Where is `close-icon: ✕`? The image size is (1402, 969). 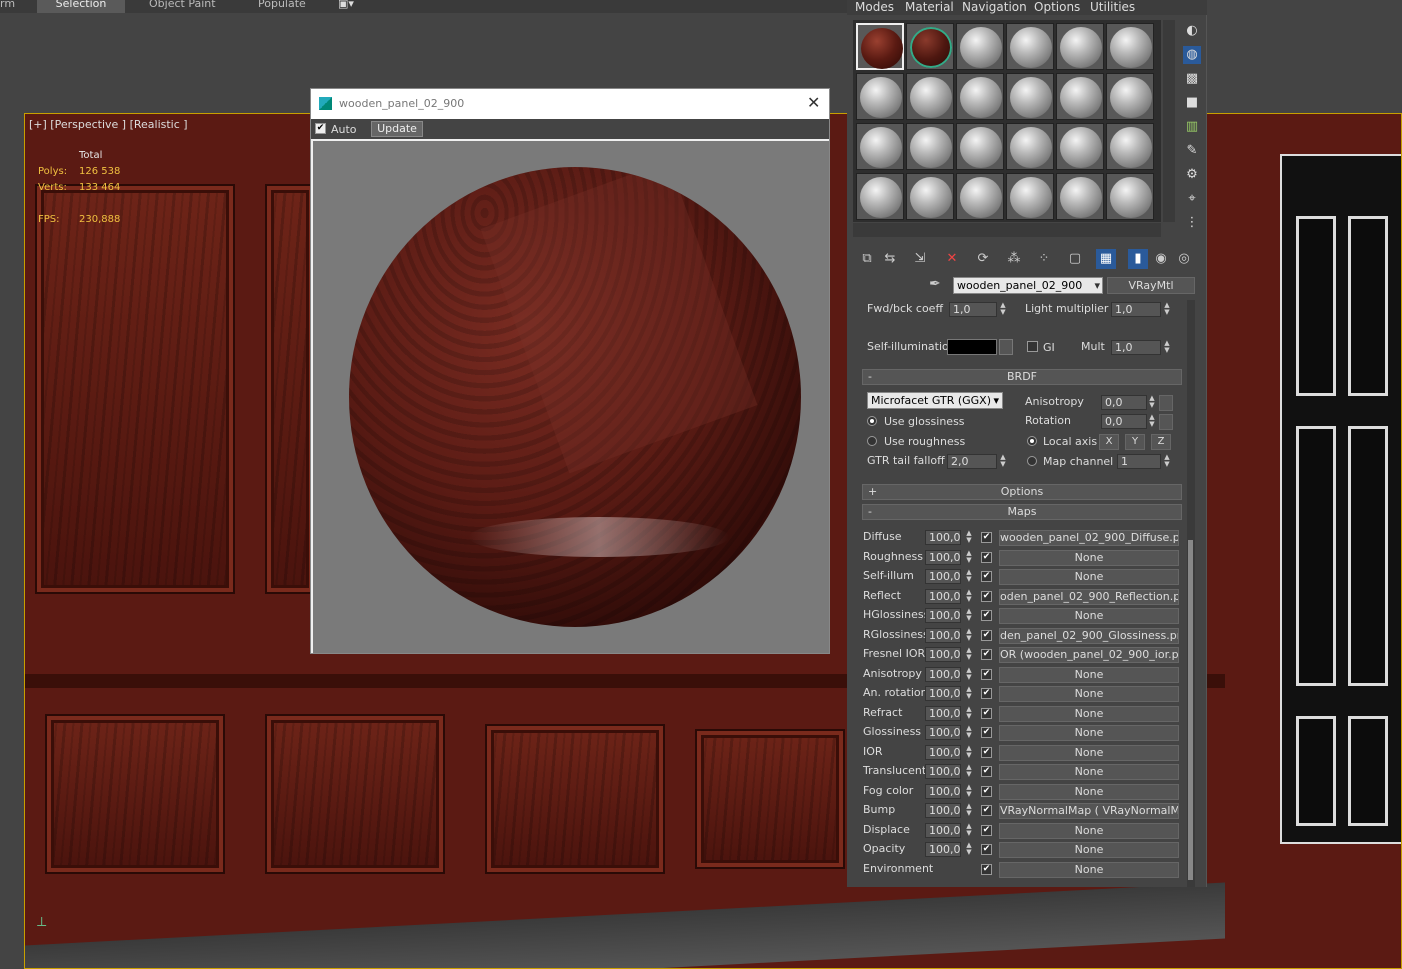
close-icon: ✕ is located at coordinates (813, 102).